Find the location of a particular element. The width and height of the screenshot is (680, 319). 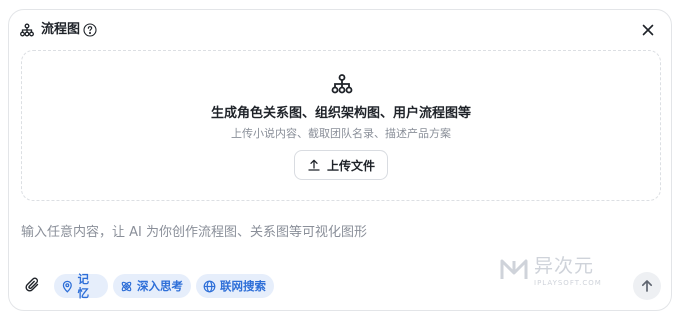

arrow-up-icon is located at coordinates (647, 286).